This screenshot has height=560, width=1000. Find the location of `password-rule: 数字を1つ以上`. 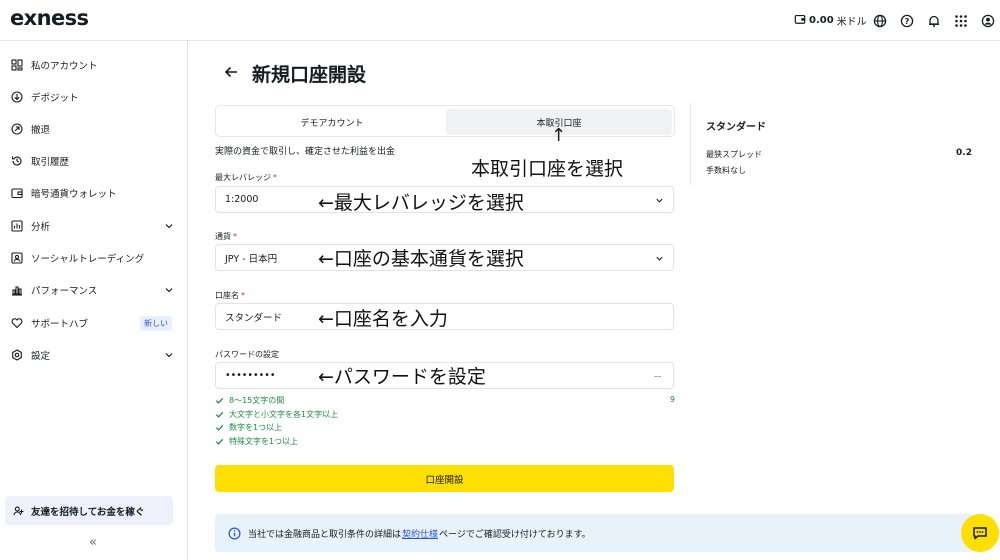

password-rule: 数字を1つ以上 is located at coordinates (445, 428).